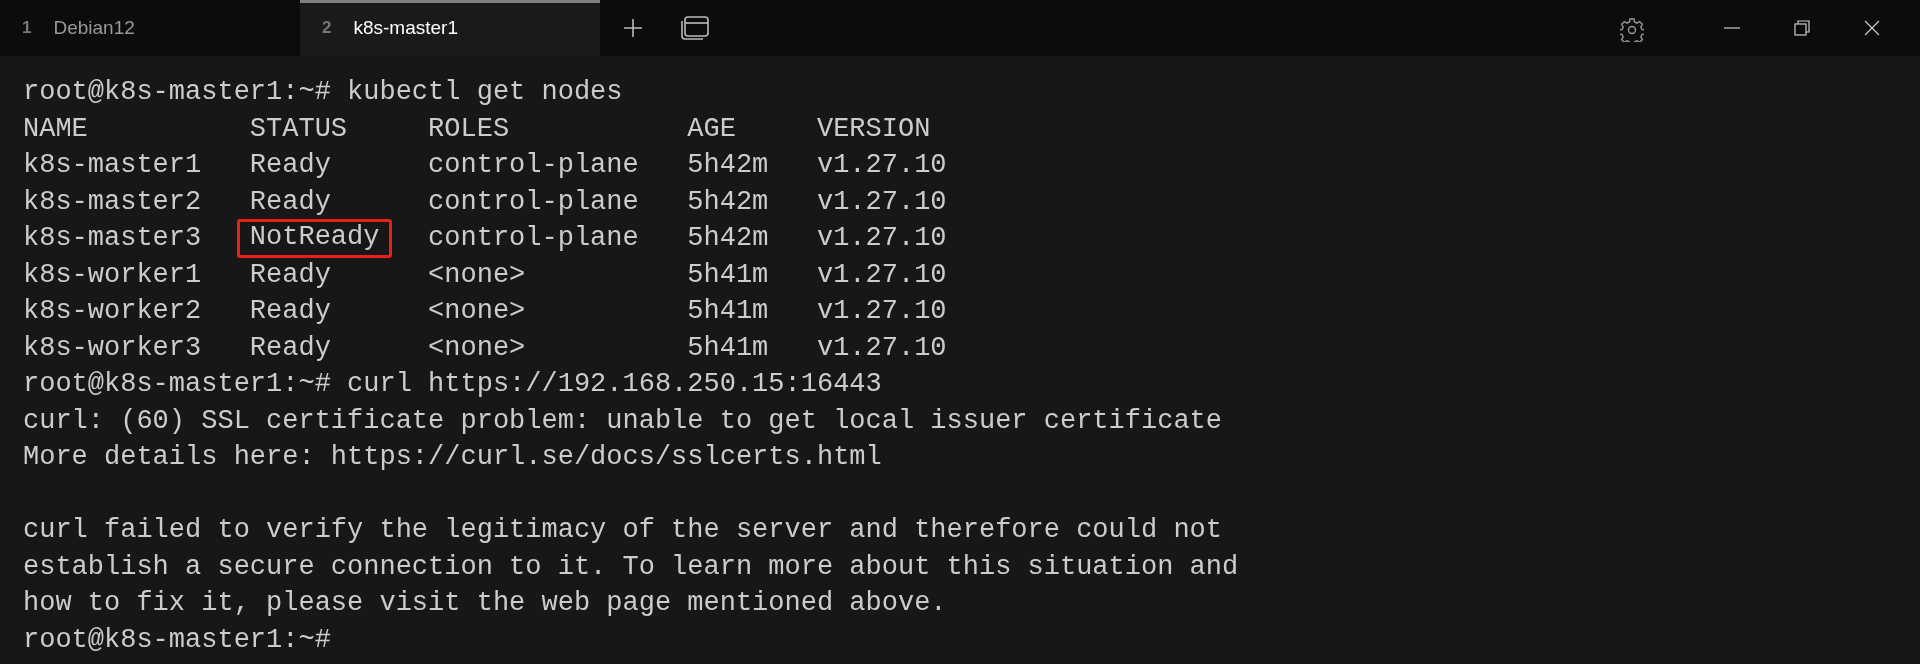 The height and width of the screenshot is (664, 1920). I want to click on tab-title: Debian12, so click(94, 27).